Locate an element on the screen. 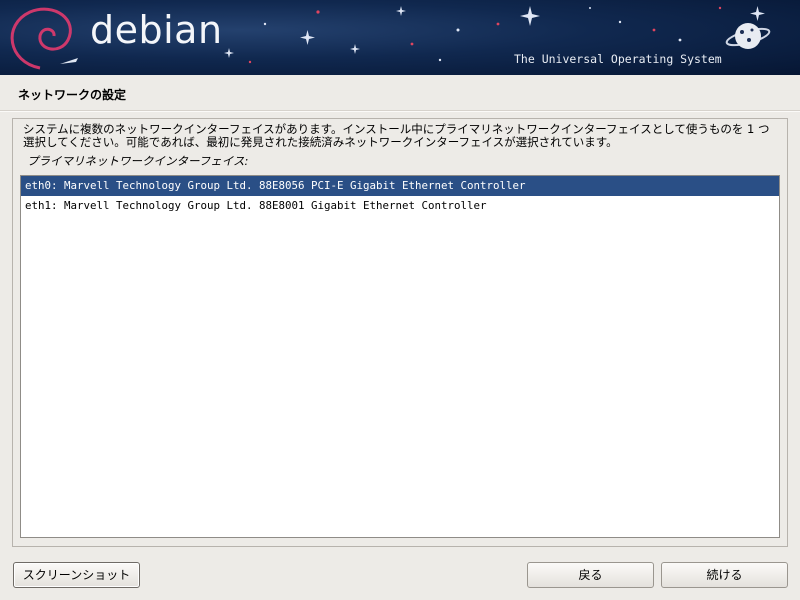 The height and width of the screenshot is (600, 800). planet-icon is located at coordinates (748, 36).